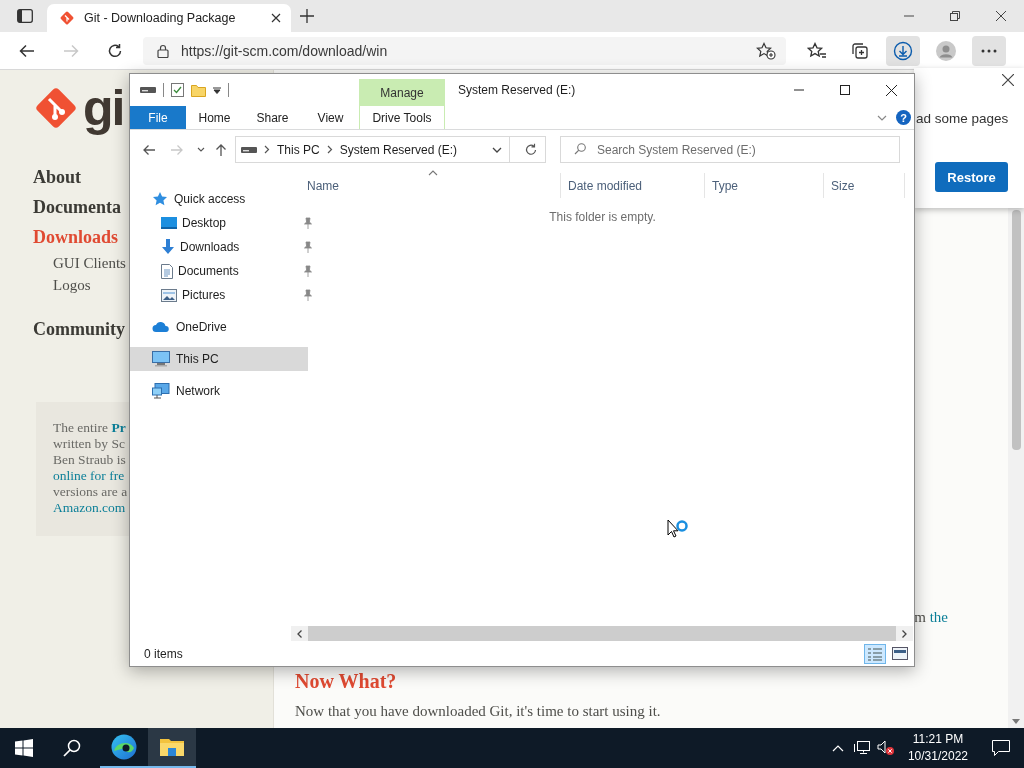 The height and width of the screenshot is (768, 1024). Describe the element at coordinates (169, 18) in the screenshot. I see `browser-tab: Git - Downloading Package` at that location.